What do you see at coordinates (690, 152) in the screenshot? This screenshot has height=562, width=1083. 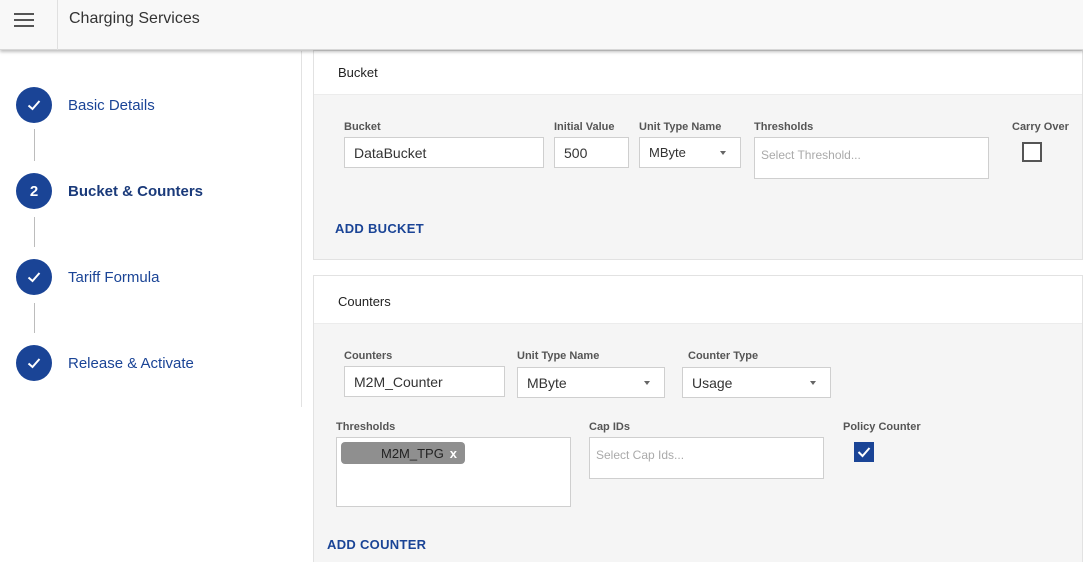 I see `unit-type-select: MByte` at bounding box center [690, 152].